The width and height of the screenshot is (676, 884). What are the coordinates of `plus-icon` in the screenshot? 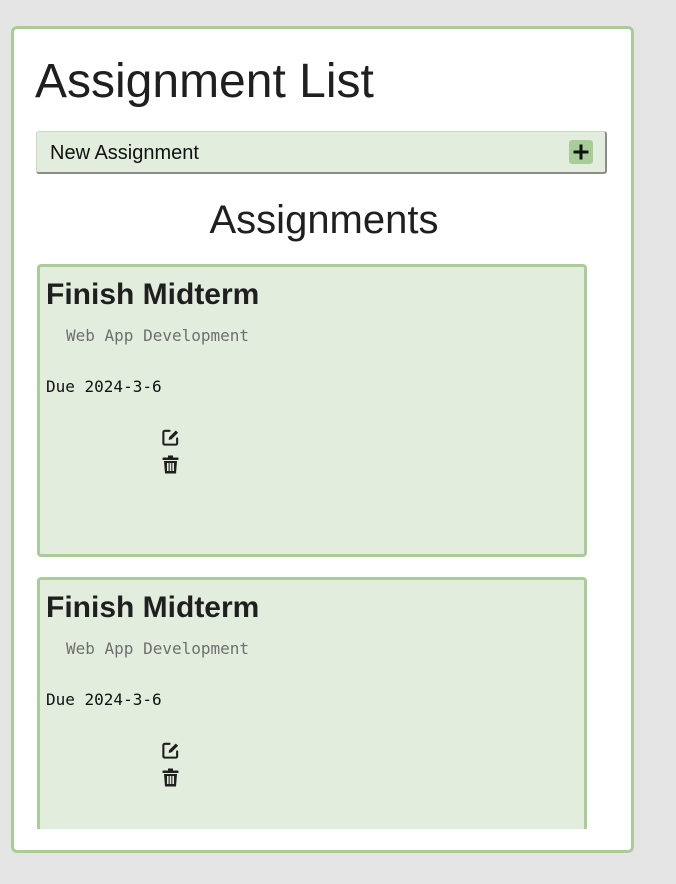 It's located at (581, 152).